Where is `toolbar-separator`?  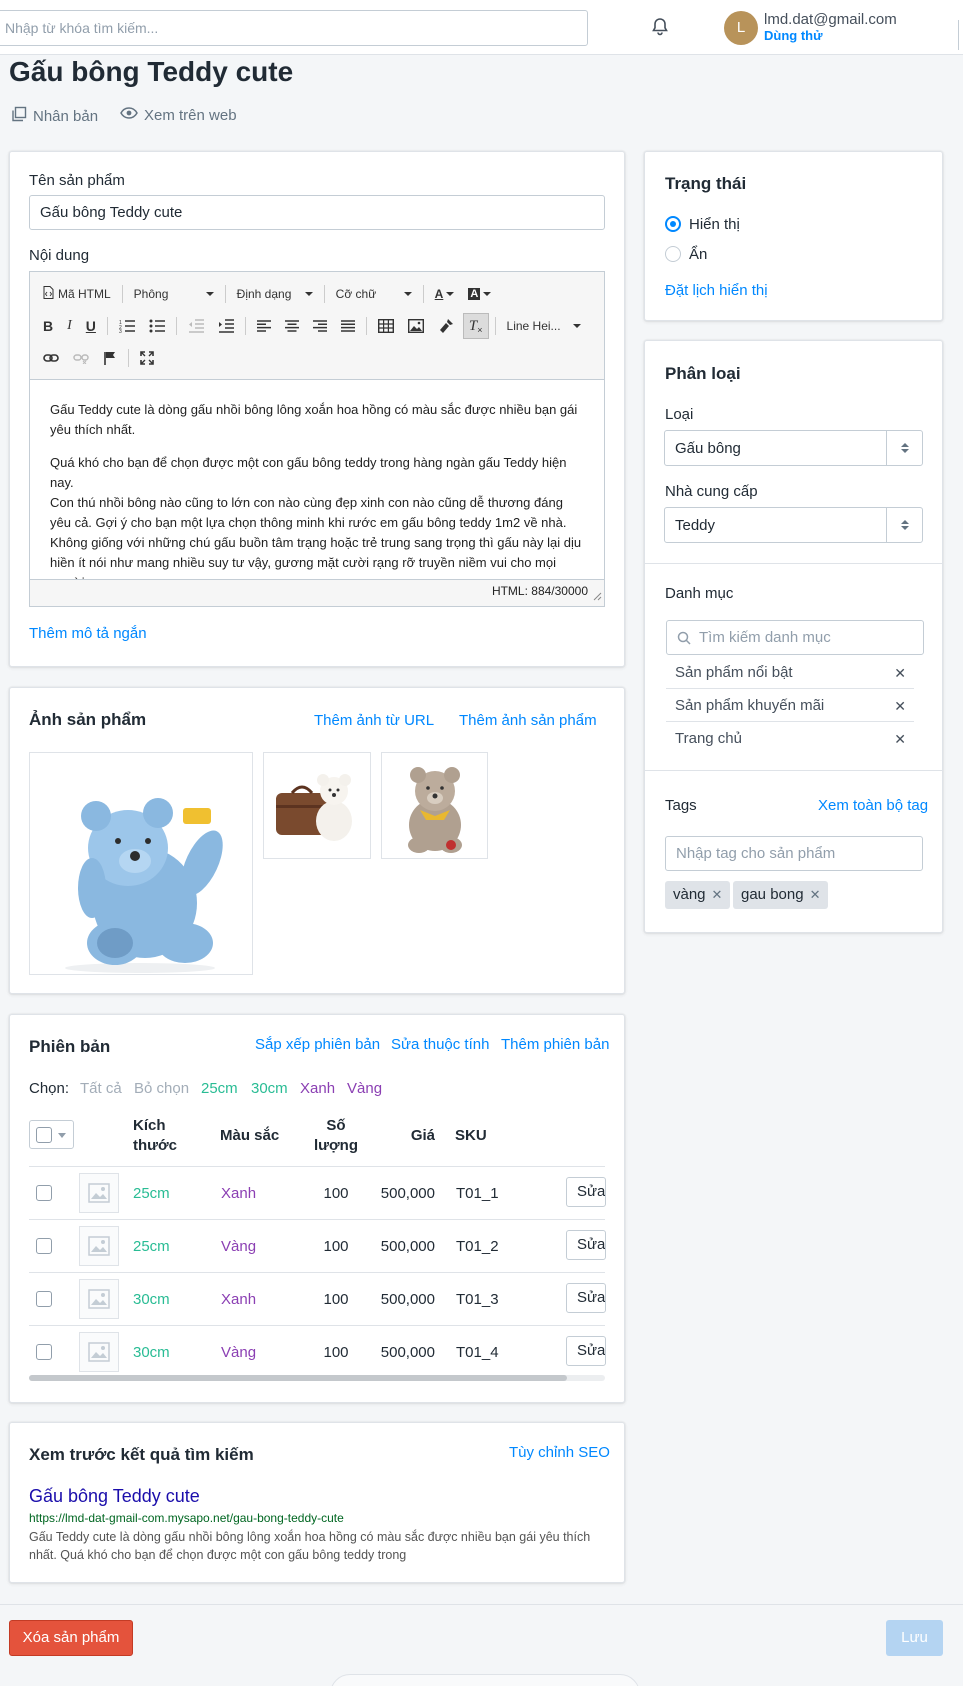 toolbar-separator is located at coordinates (423, 294).